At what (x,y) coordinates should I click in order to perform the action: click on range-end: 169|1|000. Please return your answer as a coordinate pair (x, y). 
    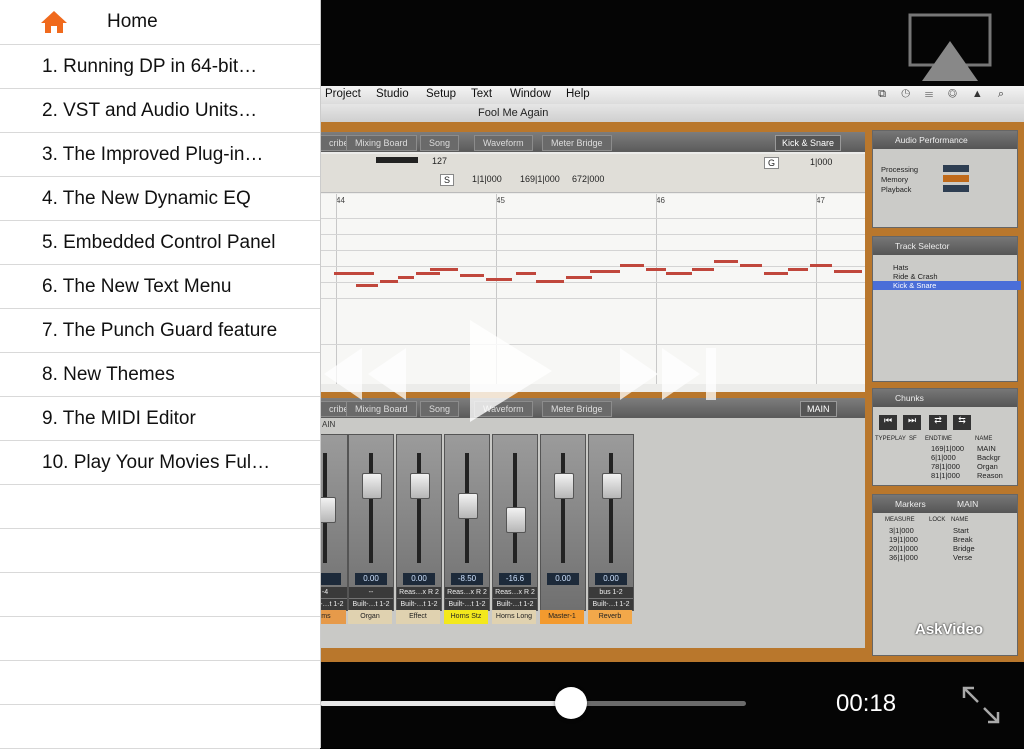
    Looking at the image, I should click on (540, 179).